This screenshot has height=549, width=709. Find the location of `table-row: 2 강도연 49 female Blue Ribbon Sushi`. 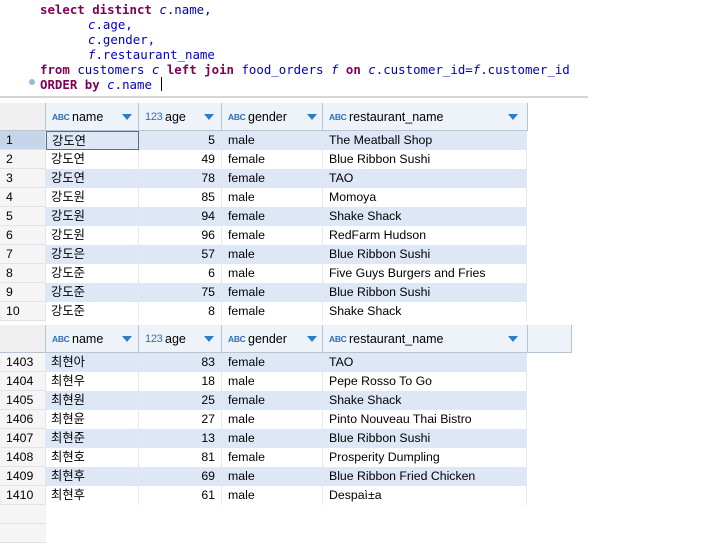

table-row: 2 강도연 49 female Blue Ribbon Sushi is located at coordinates (264, 159).